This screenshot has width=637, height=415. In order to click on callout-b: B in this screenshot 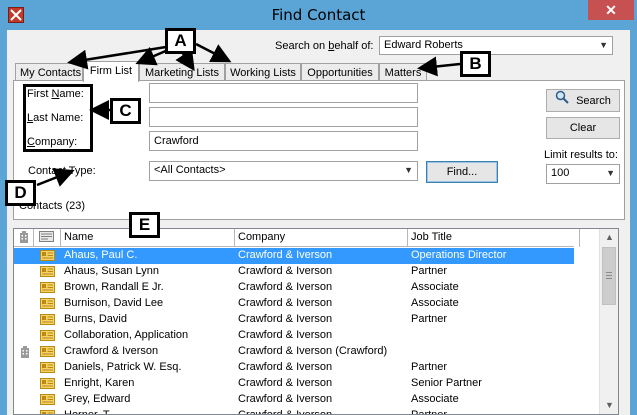, I will do `click(475, 64)`.